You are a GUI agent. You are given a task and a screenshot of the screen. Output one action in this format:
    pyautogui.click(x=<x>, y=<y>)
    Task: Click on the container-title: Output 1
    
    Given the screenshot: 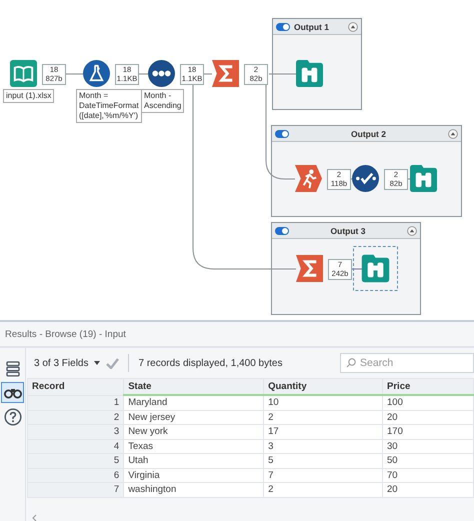 What is the action you would take?
    pyautogui.click(x=312, y=27)
    